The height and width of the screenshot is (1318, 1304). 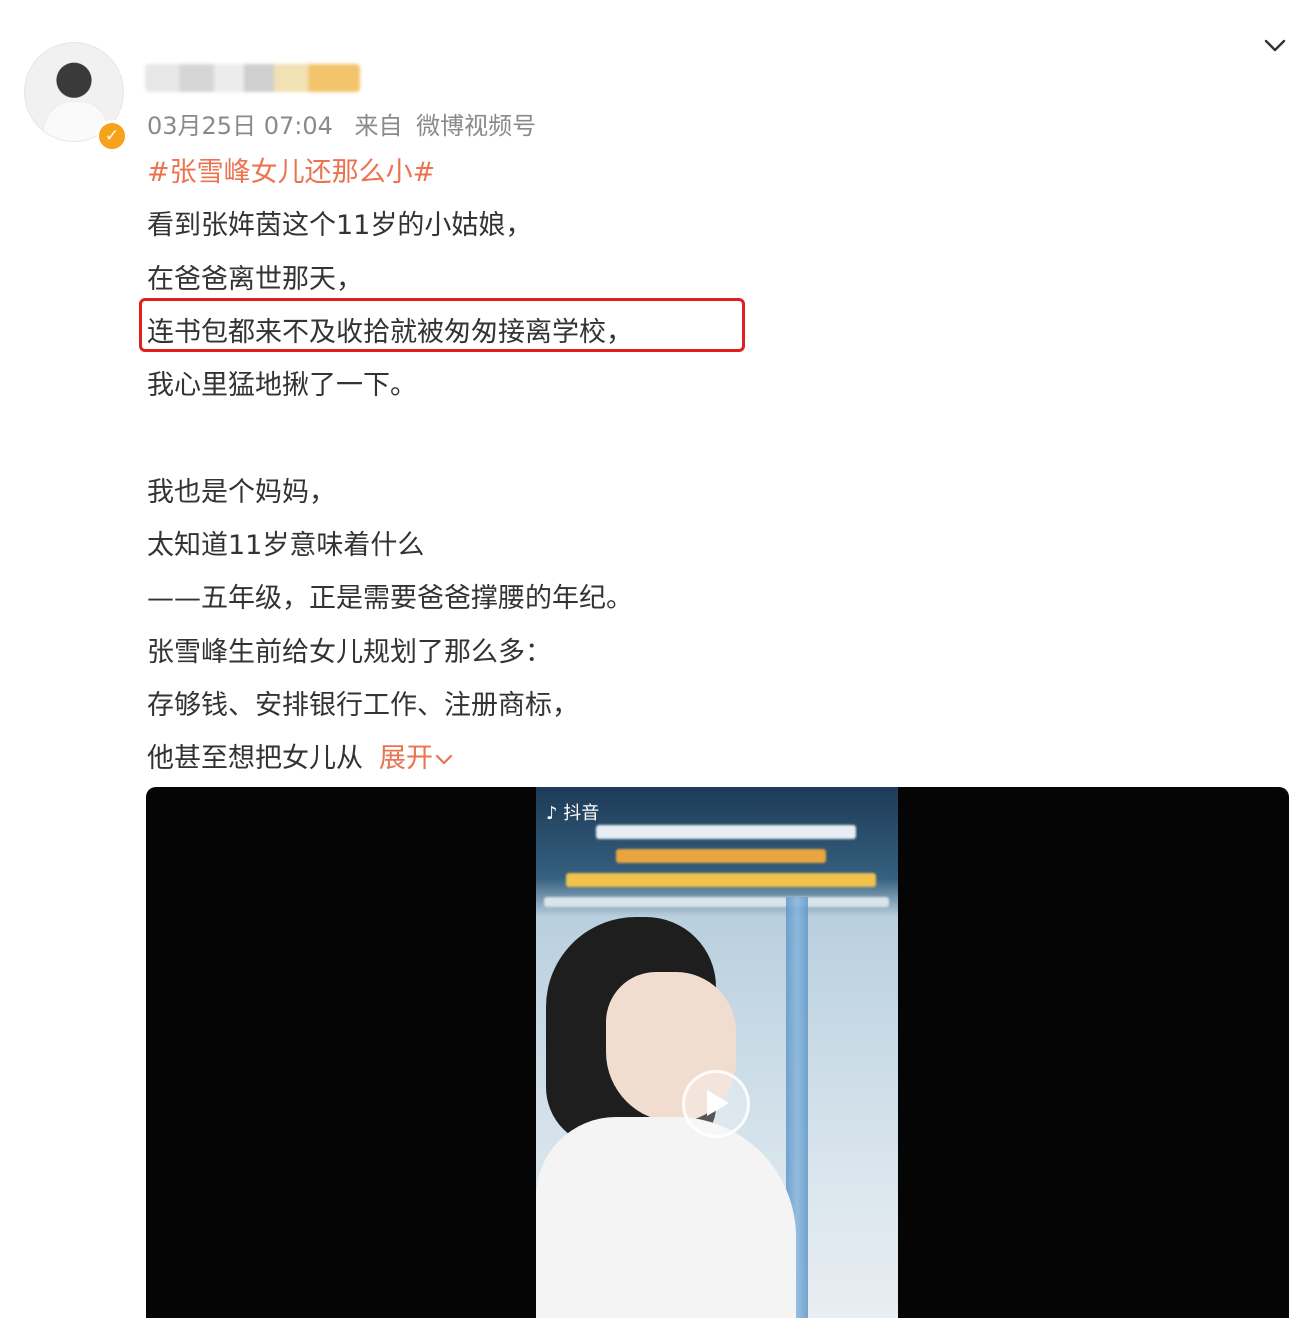 I want to click on play-button, so click(x=716, y=1104).